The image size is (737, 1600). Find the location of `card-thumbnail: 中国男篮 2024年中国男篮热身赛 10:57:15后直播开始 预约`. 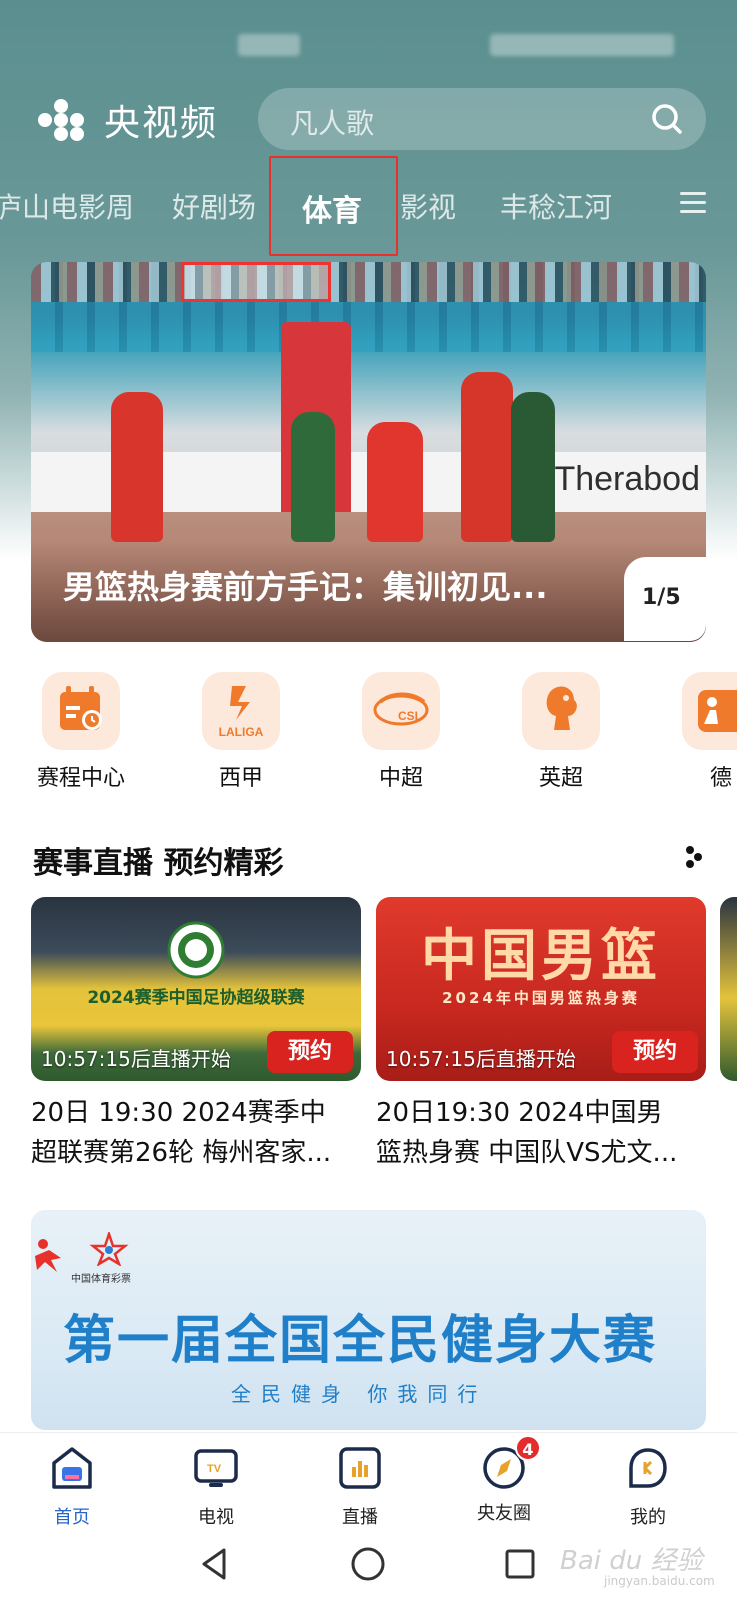

card-thumbnail: 中国男篮 2024年中国男篮热身赛 10:57:15后直播开始 预约 is located at coordinates (541, 989).